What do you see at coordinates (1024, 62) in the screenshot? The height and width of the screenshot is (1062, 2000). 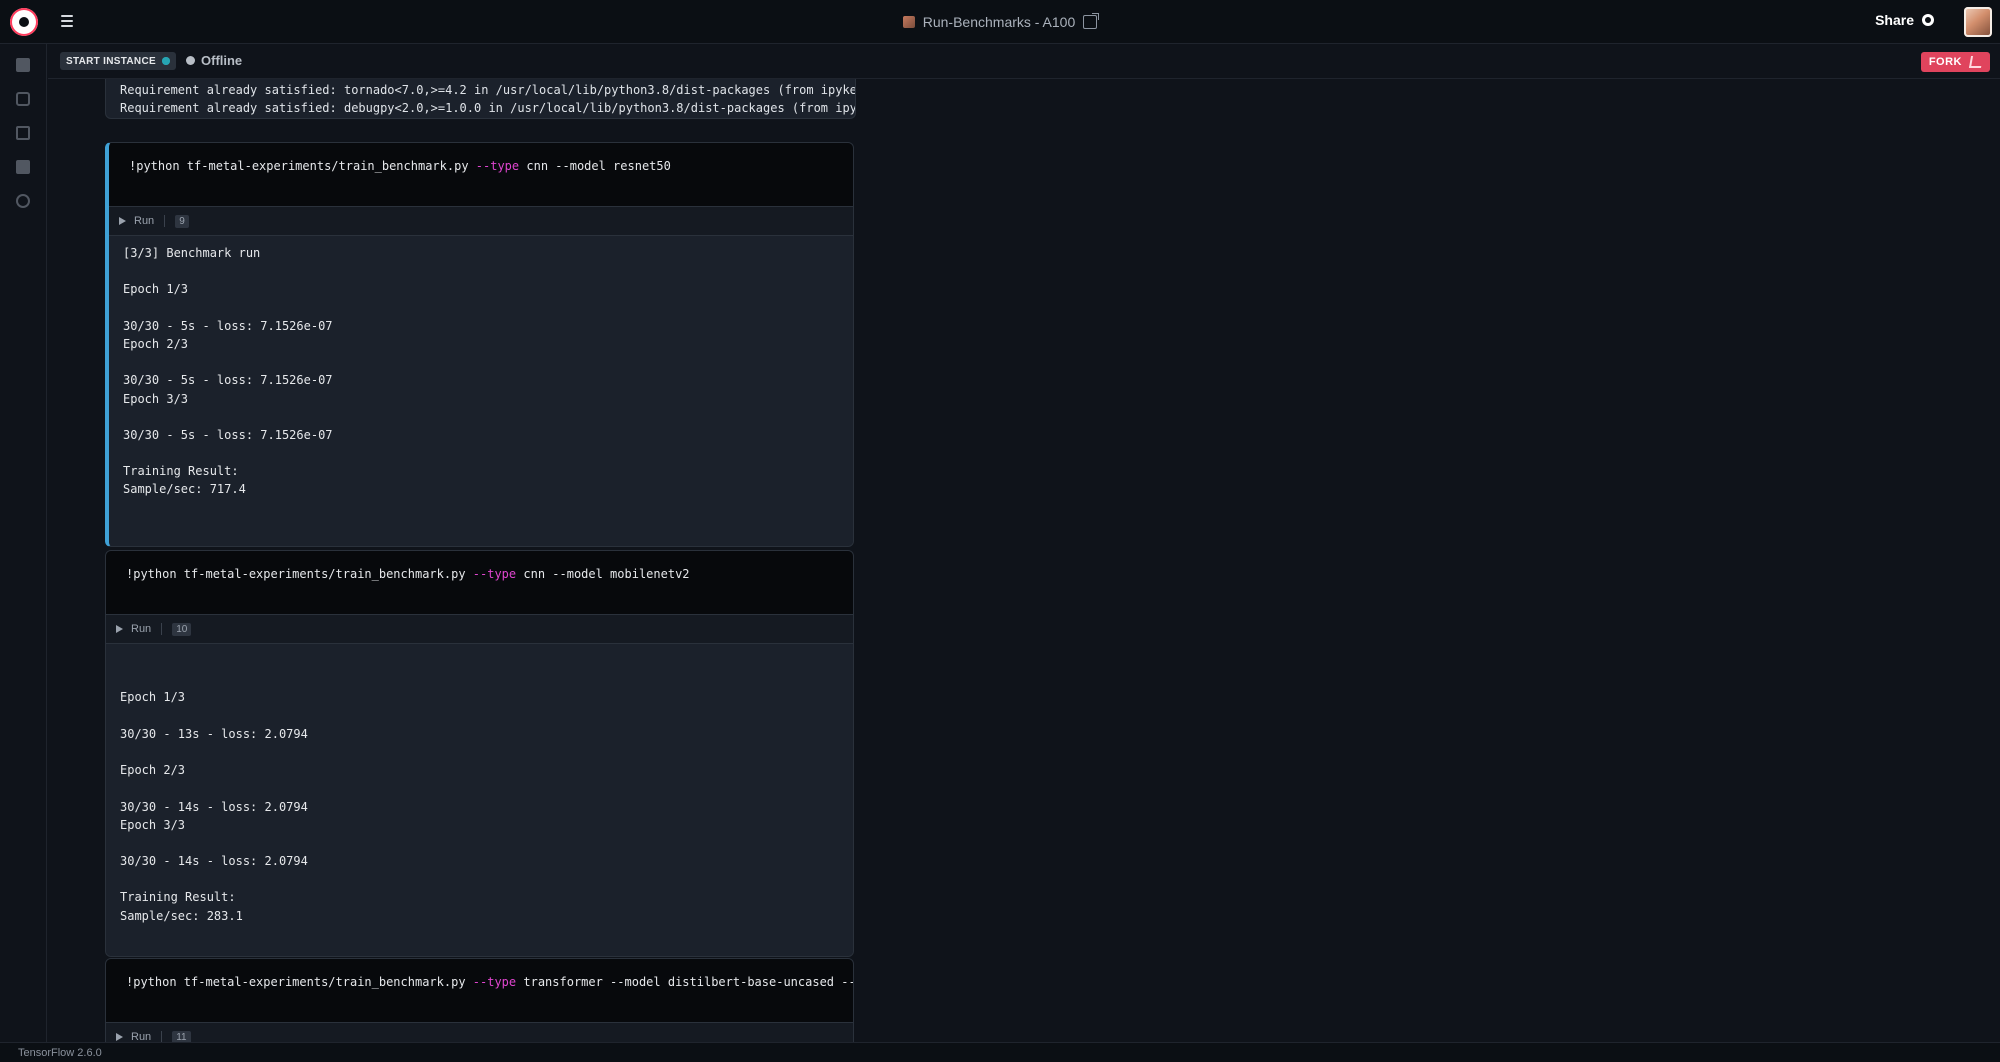 I see `instance-toolbar: START INSTANCE Offline FORK` at bounding box center [1024, 62].